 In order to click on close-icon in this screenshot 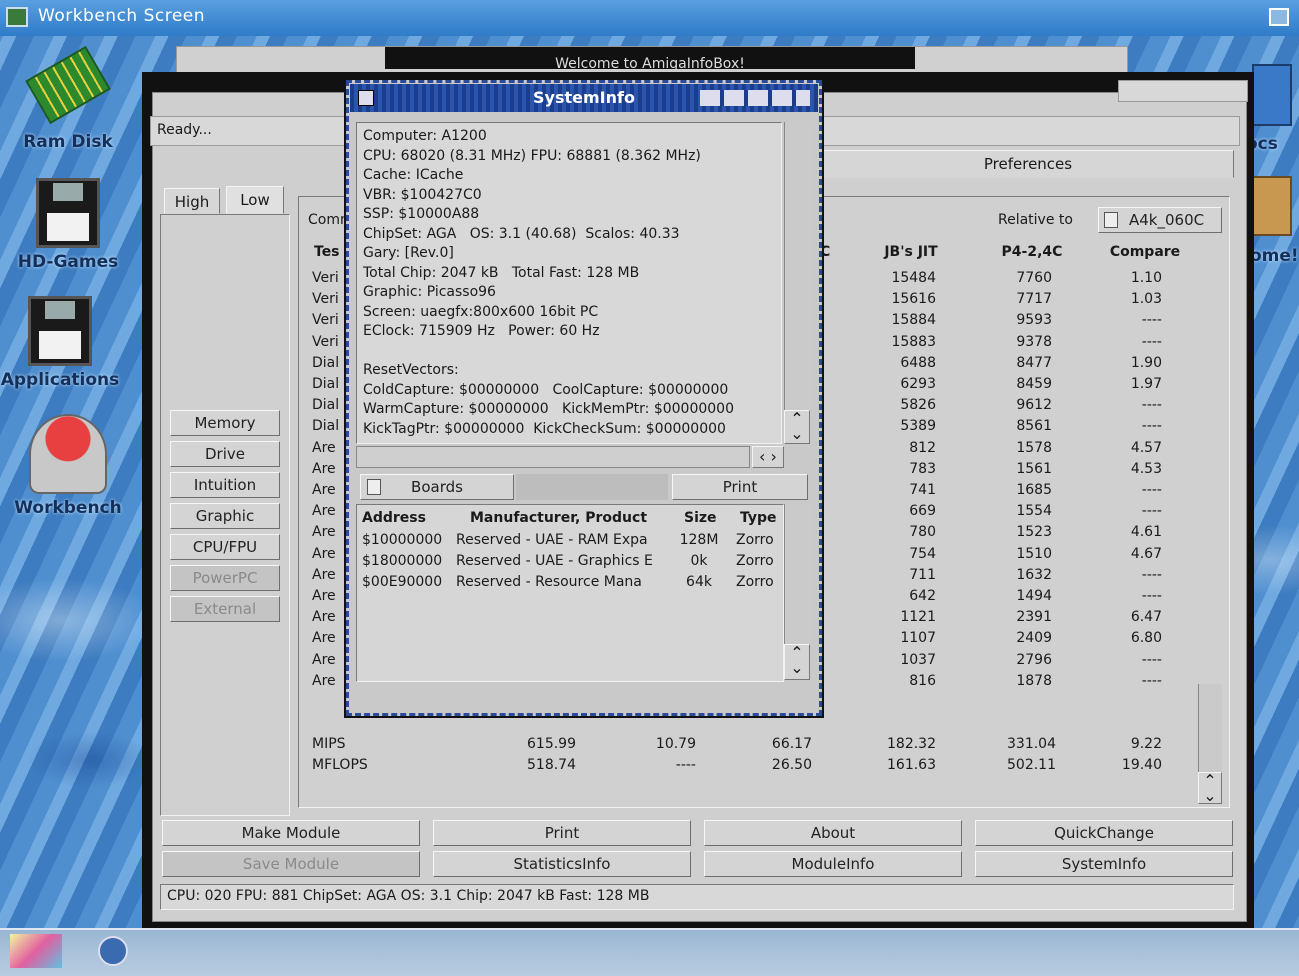, I will do `click(366, 98)`.